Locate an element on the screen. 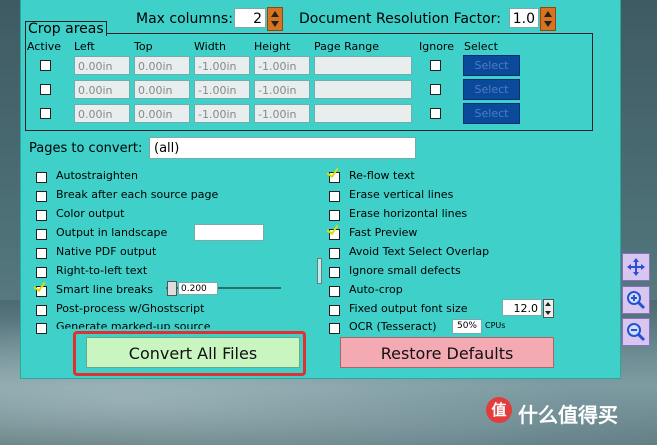 The image size is (657, 445). color-output-label: Color output is located at coordinates (90, 213).